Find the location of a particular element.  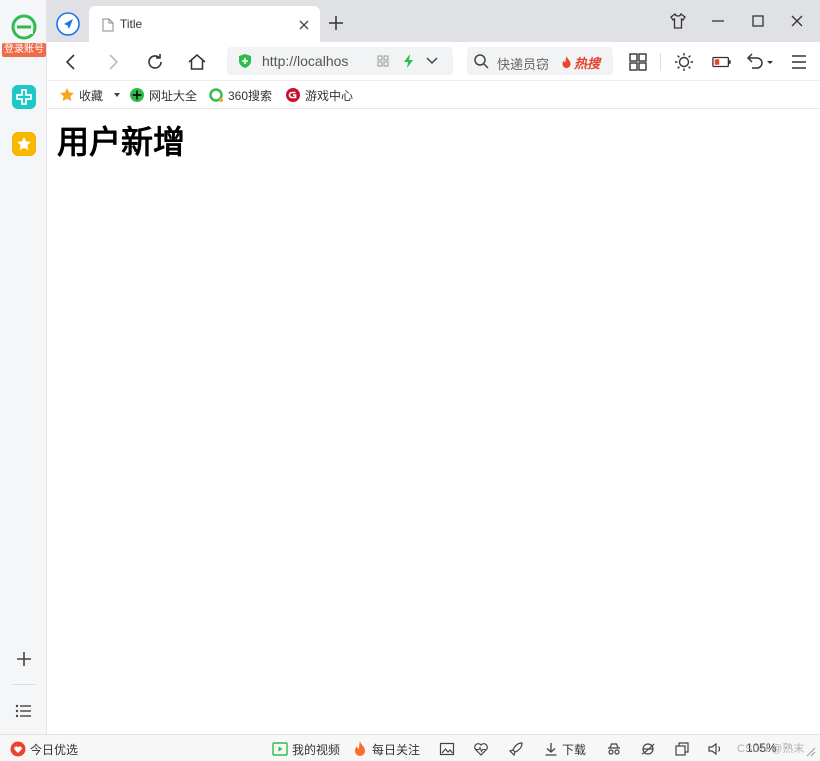

undo-close-tab-icon is located at coordinates (760, 62).